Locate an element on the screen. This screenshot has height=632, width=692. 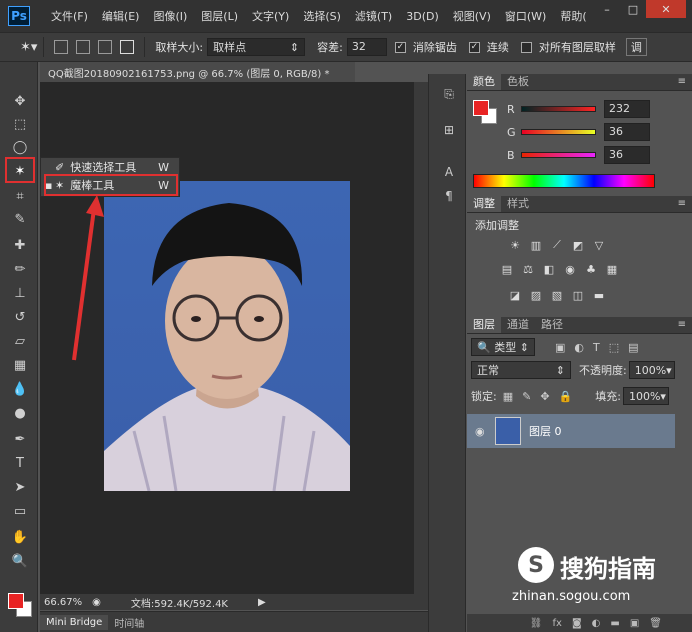
tab-swatches: 色板 is located at coordinates (518, 81).